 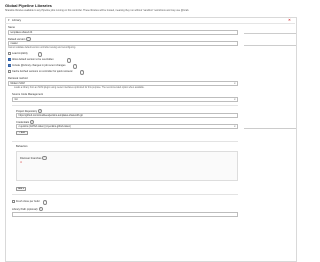 What do you see at coordinates (22, 133) in the screenshot?
I see `add-credentials-button: + Add` at bounding box center [22, 133].